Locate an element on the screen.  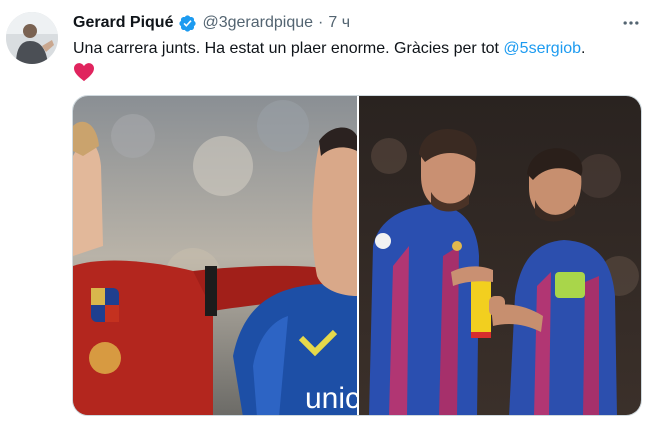
author-handle: @3gerardpique is located at coordinates (257, 23).